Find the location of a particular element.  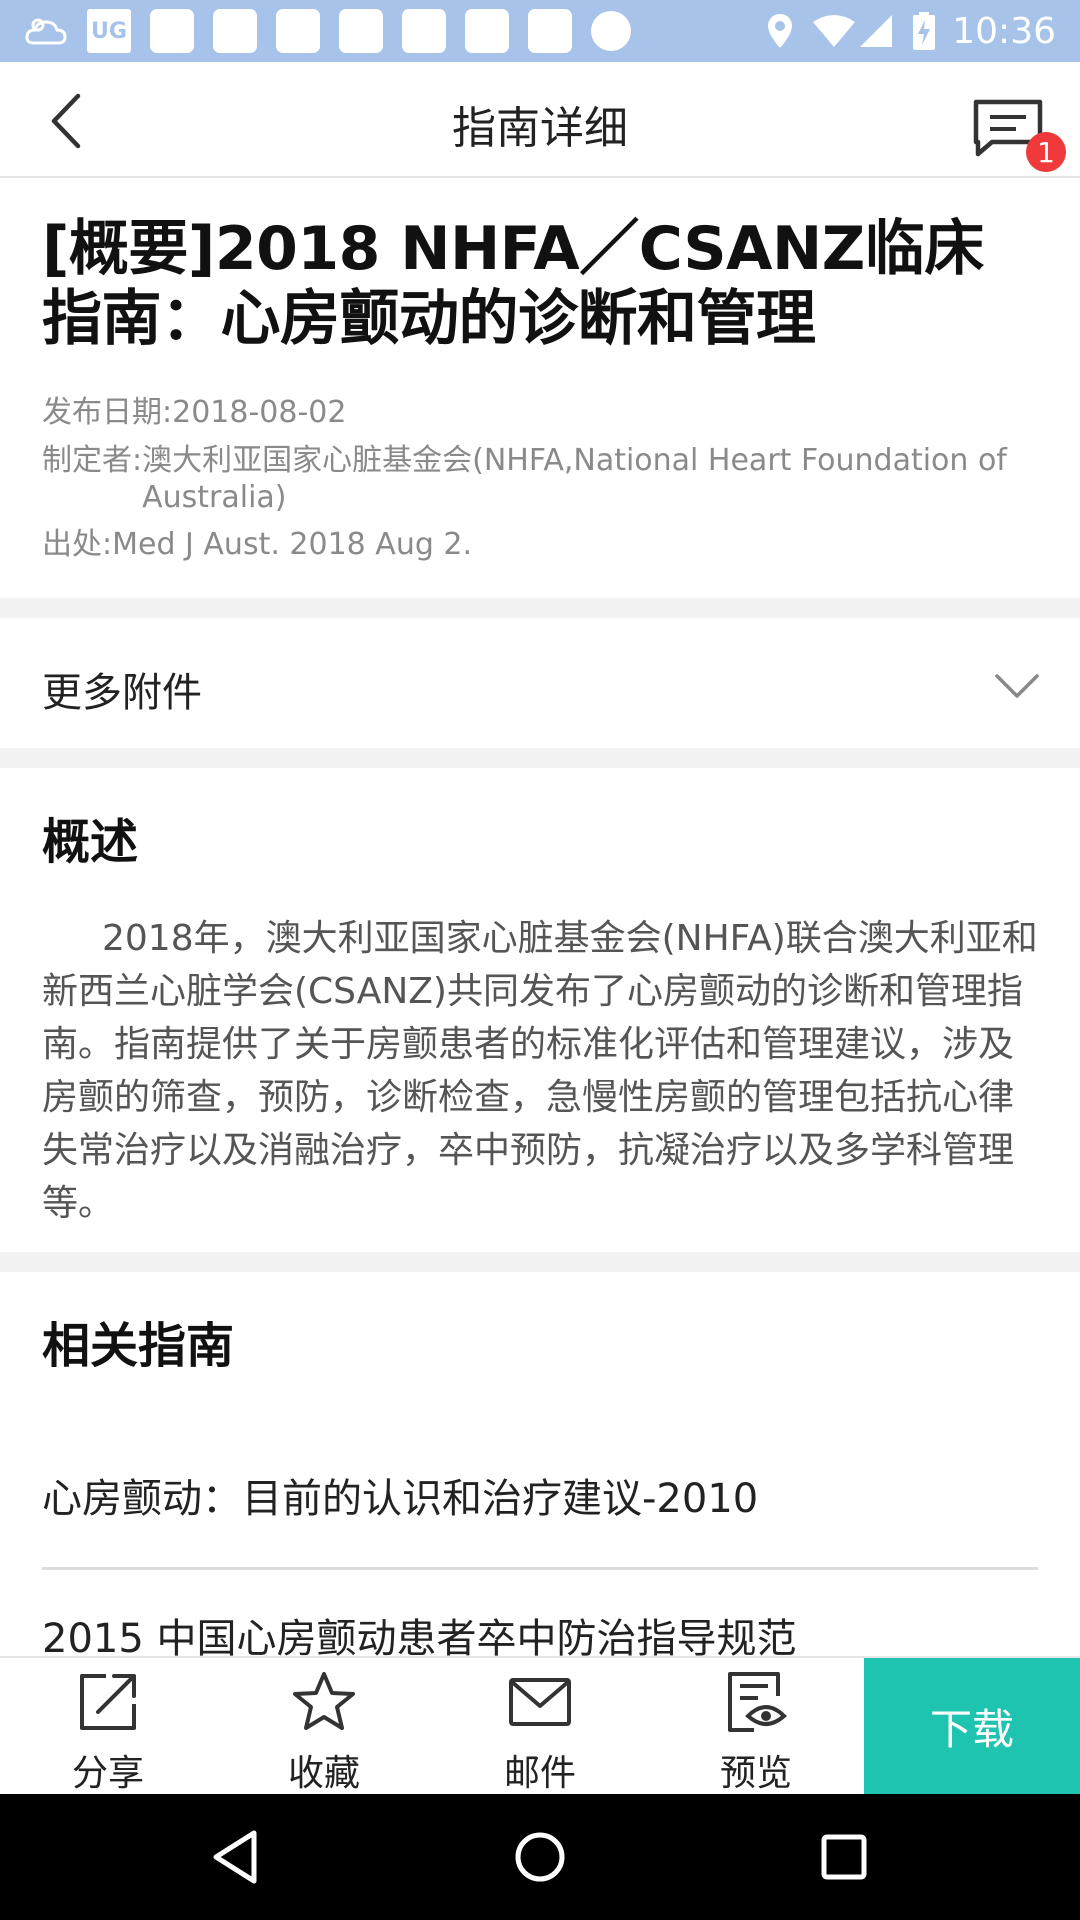

nav-recents-icon is located at coordinates (844, 1857).